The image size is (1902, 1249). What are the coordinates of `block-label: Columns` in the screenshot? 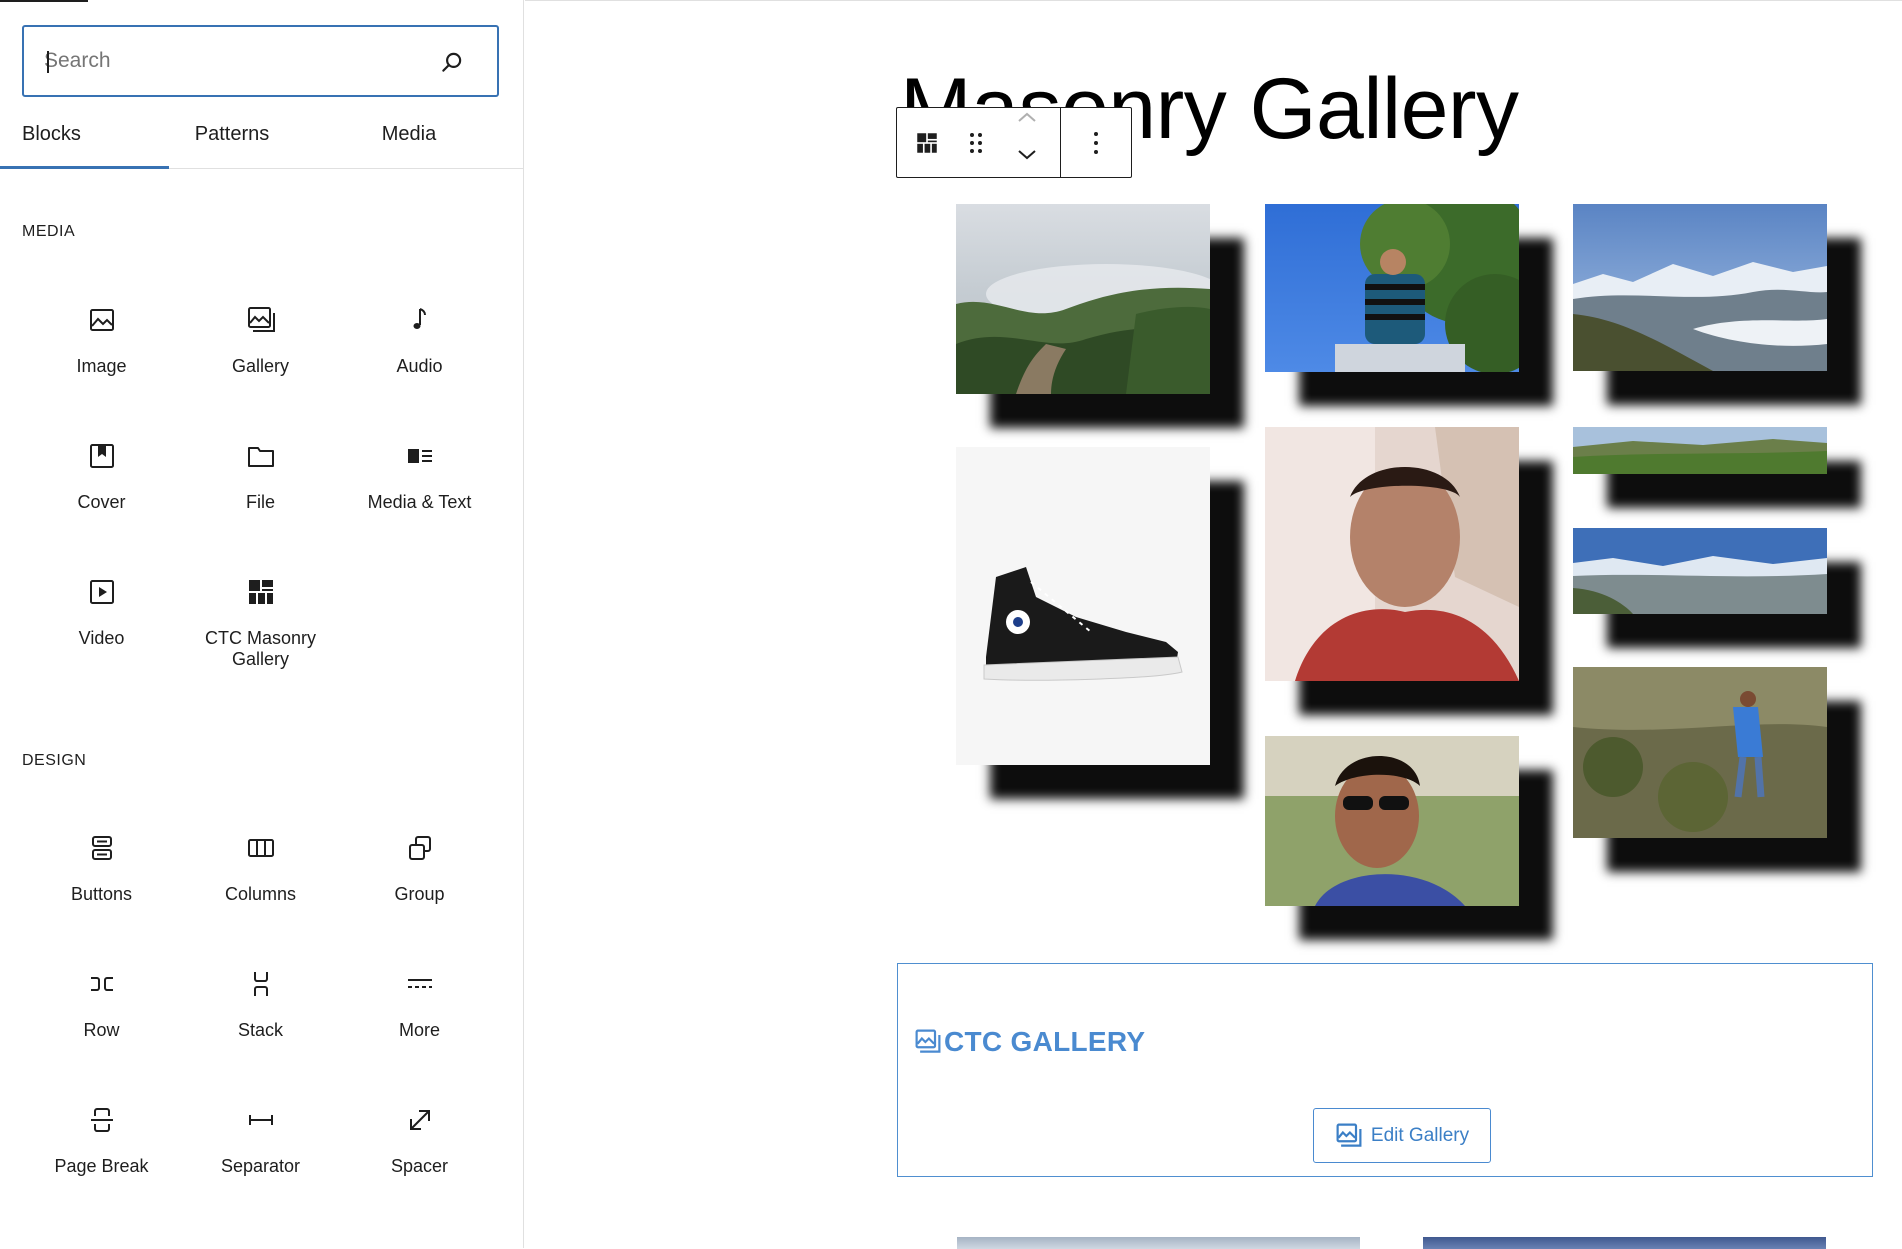 It's located at (260, 894).